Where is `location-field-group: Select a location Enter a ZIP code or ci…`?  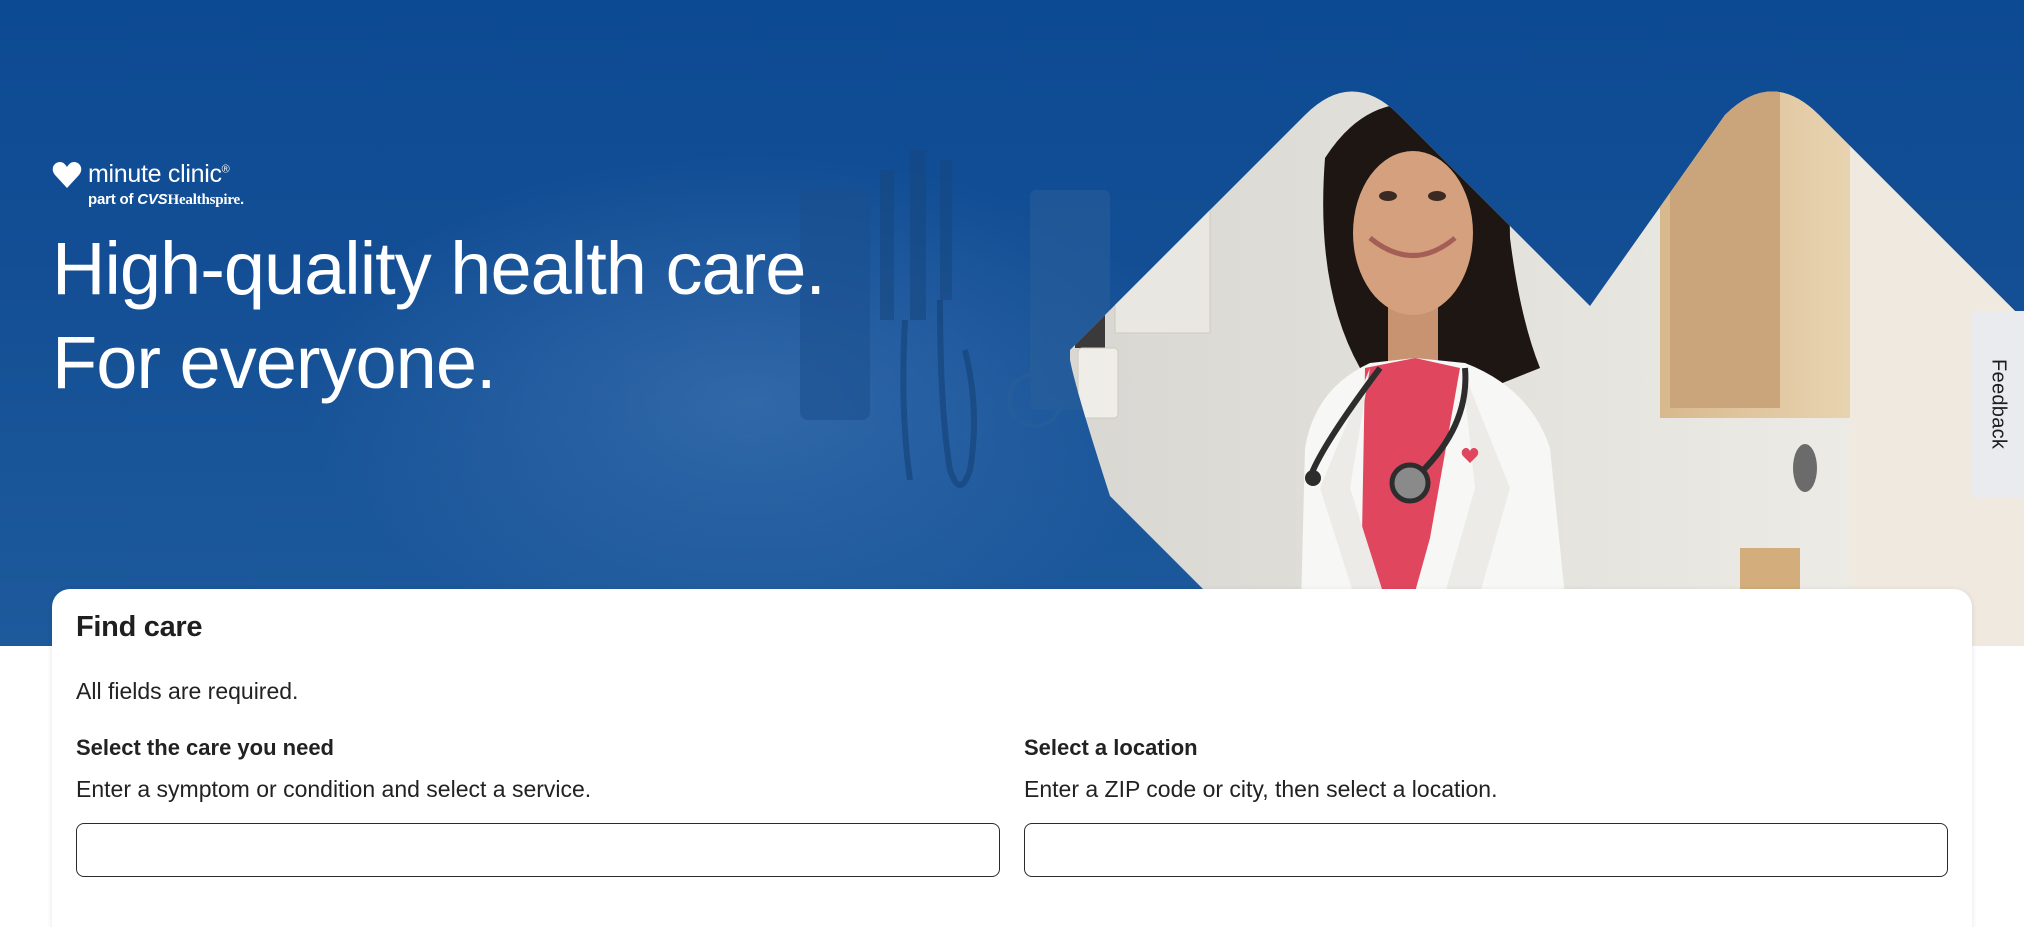
location-field-group: Select a location Enter a ZIP code or ci… is located at coordinates (1486, 806).